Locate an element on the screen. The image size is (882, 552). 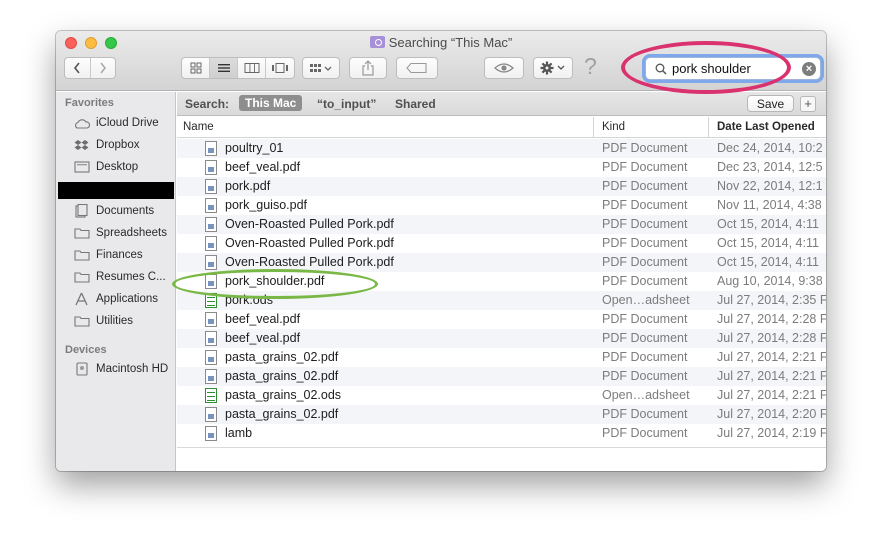
forward-button is located at coordinates (103, 68).